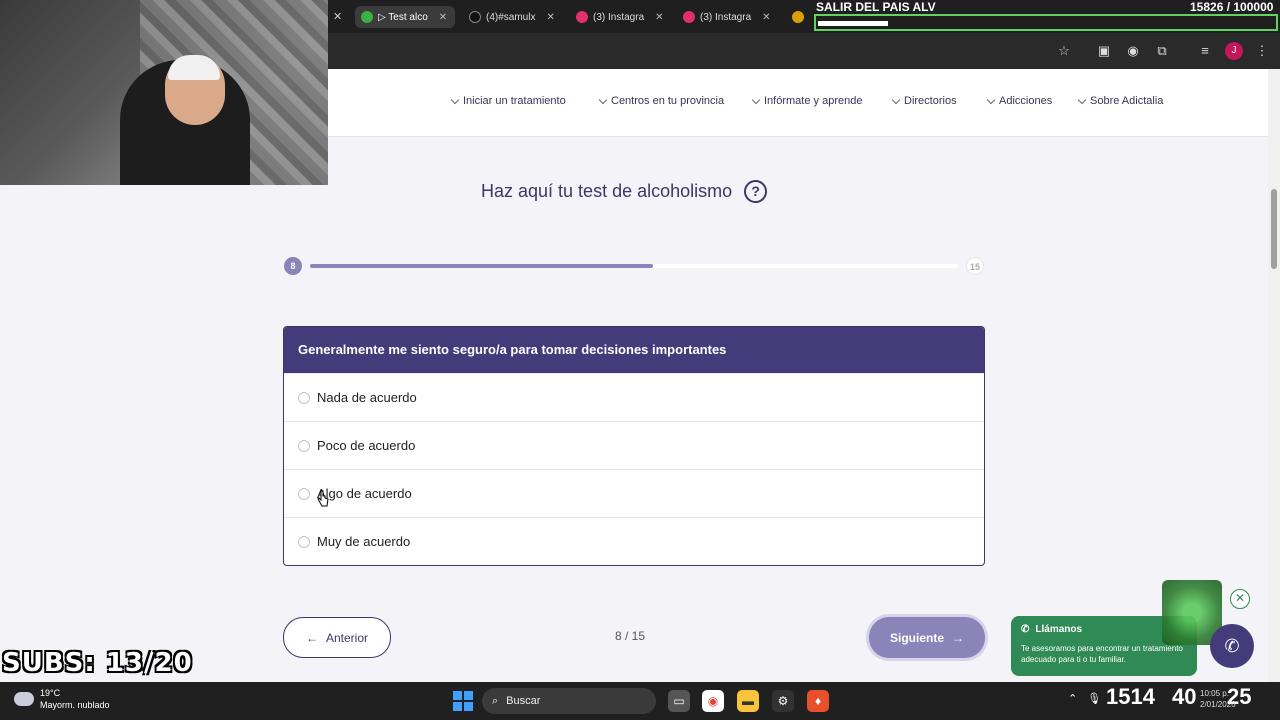 The height and width of the screenshot is (720, 1280). I want to click on weather-text: Mayorm. nublado, so click(75, 705).